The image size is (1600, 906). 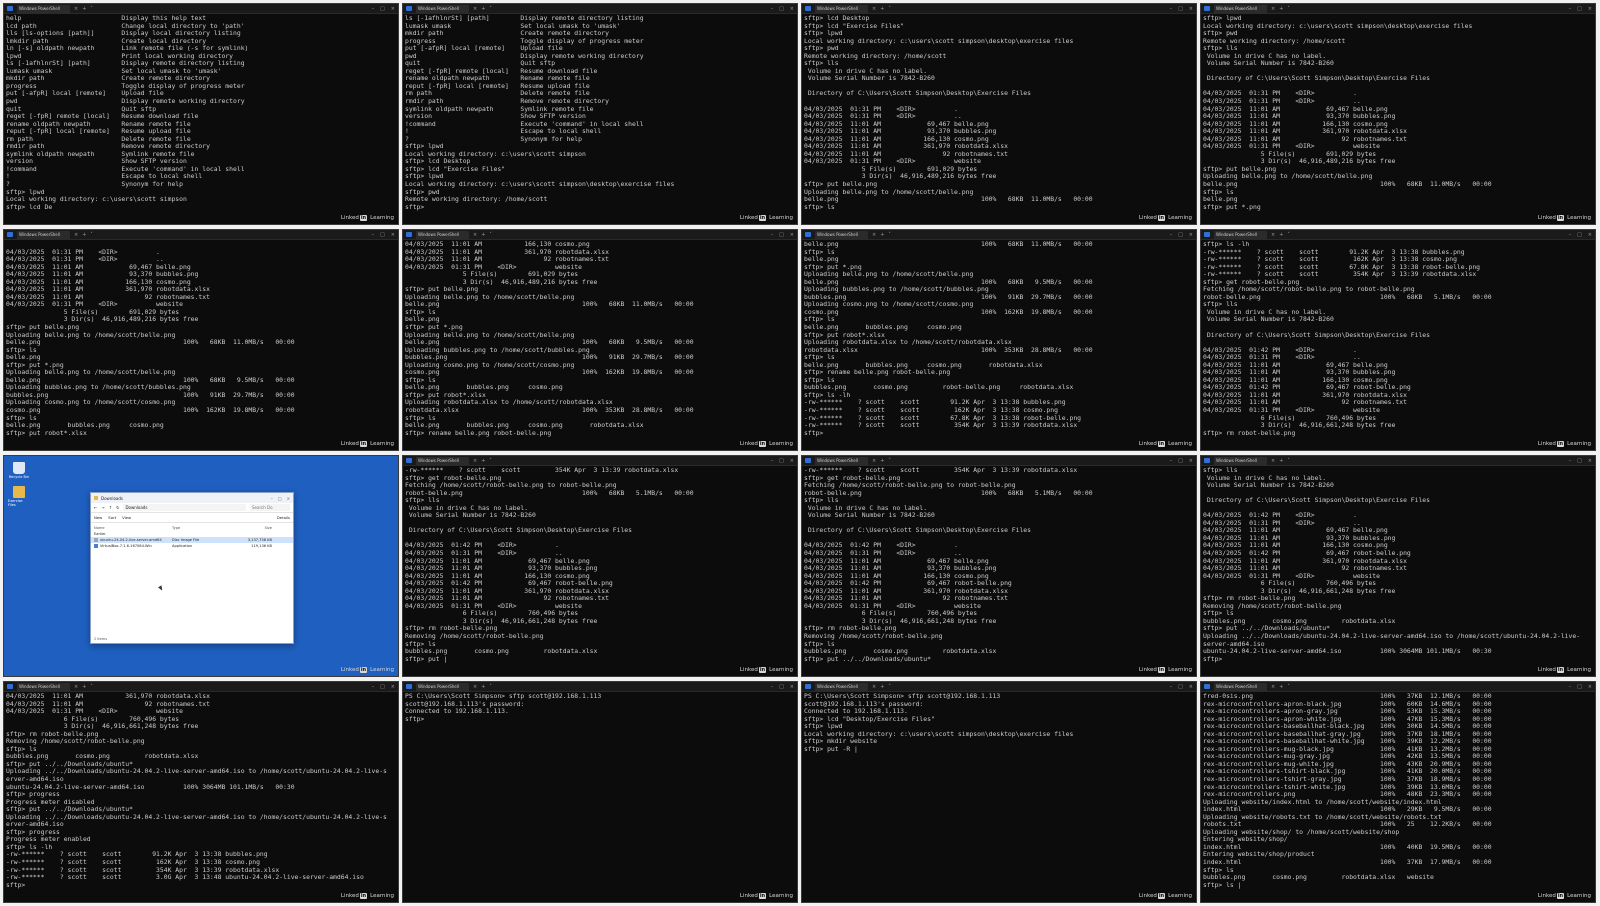 I want to click on toolbar-button-details: Details, so click(x=283, y=517).